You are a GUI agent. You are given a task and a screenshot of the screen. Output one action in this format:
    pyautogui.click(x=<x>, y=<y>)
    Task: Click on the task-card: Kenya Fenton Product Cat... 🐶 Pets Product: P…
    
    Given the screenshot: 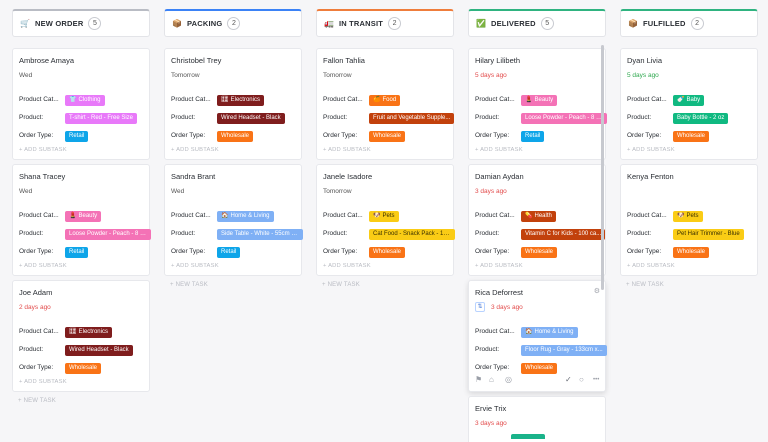 What is the action you would take?
    pyautogui.click(x=689, y=220)
    